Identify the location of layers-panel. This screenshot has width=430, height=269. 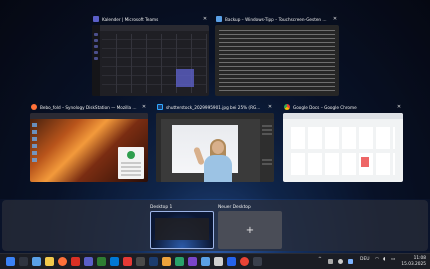
(267, 150).